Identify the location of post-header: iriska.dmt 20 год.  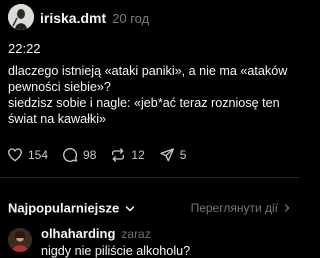
(150, 17).